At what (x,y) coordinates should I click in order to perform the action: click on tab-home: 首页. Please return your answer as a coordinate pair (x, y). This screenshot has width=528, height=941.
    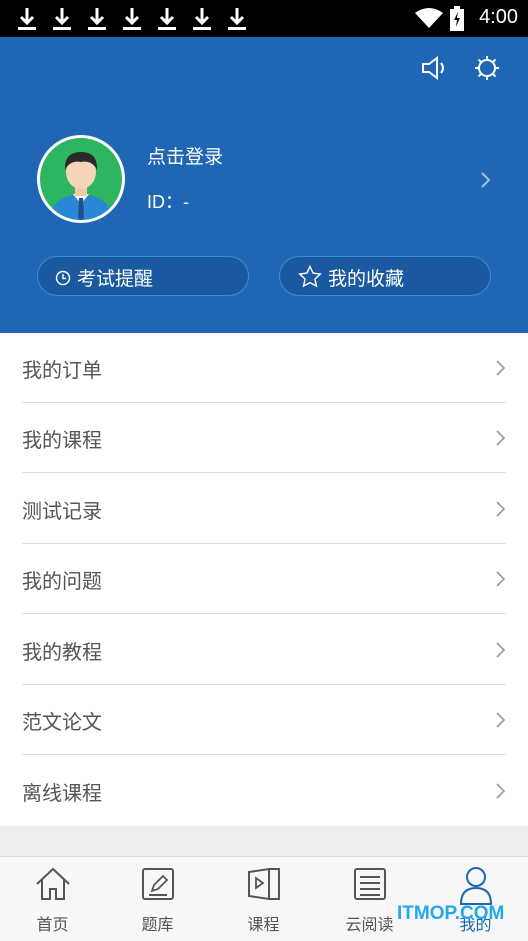
    Looking at the image, I should click on (52, 899).